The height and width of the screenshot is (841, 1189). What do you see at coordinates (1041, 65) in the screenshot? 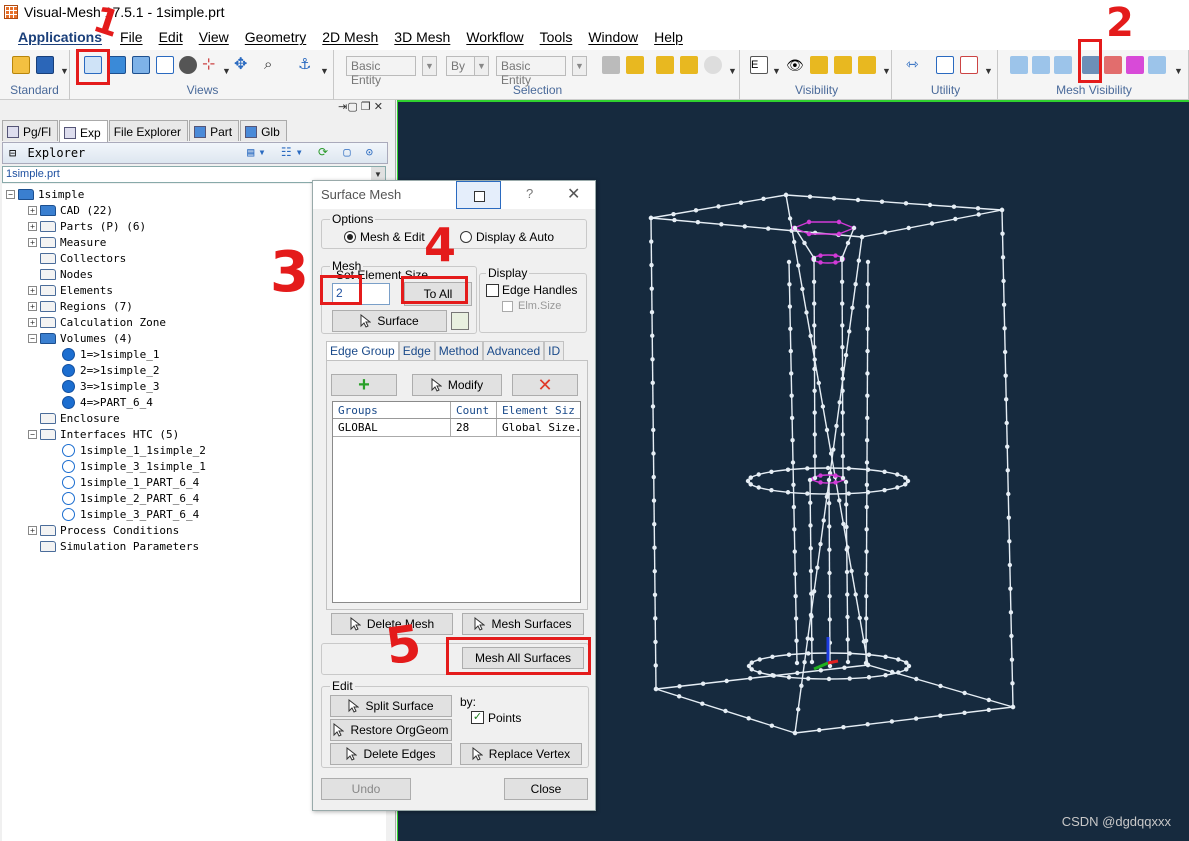
I see `mesh-show-2-icon` at bounding box center [1041, 65].